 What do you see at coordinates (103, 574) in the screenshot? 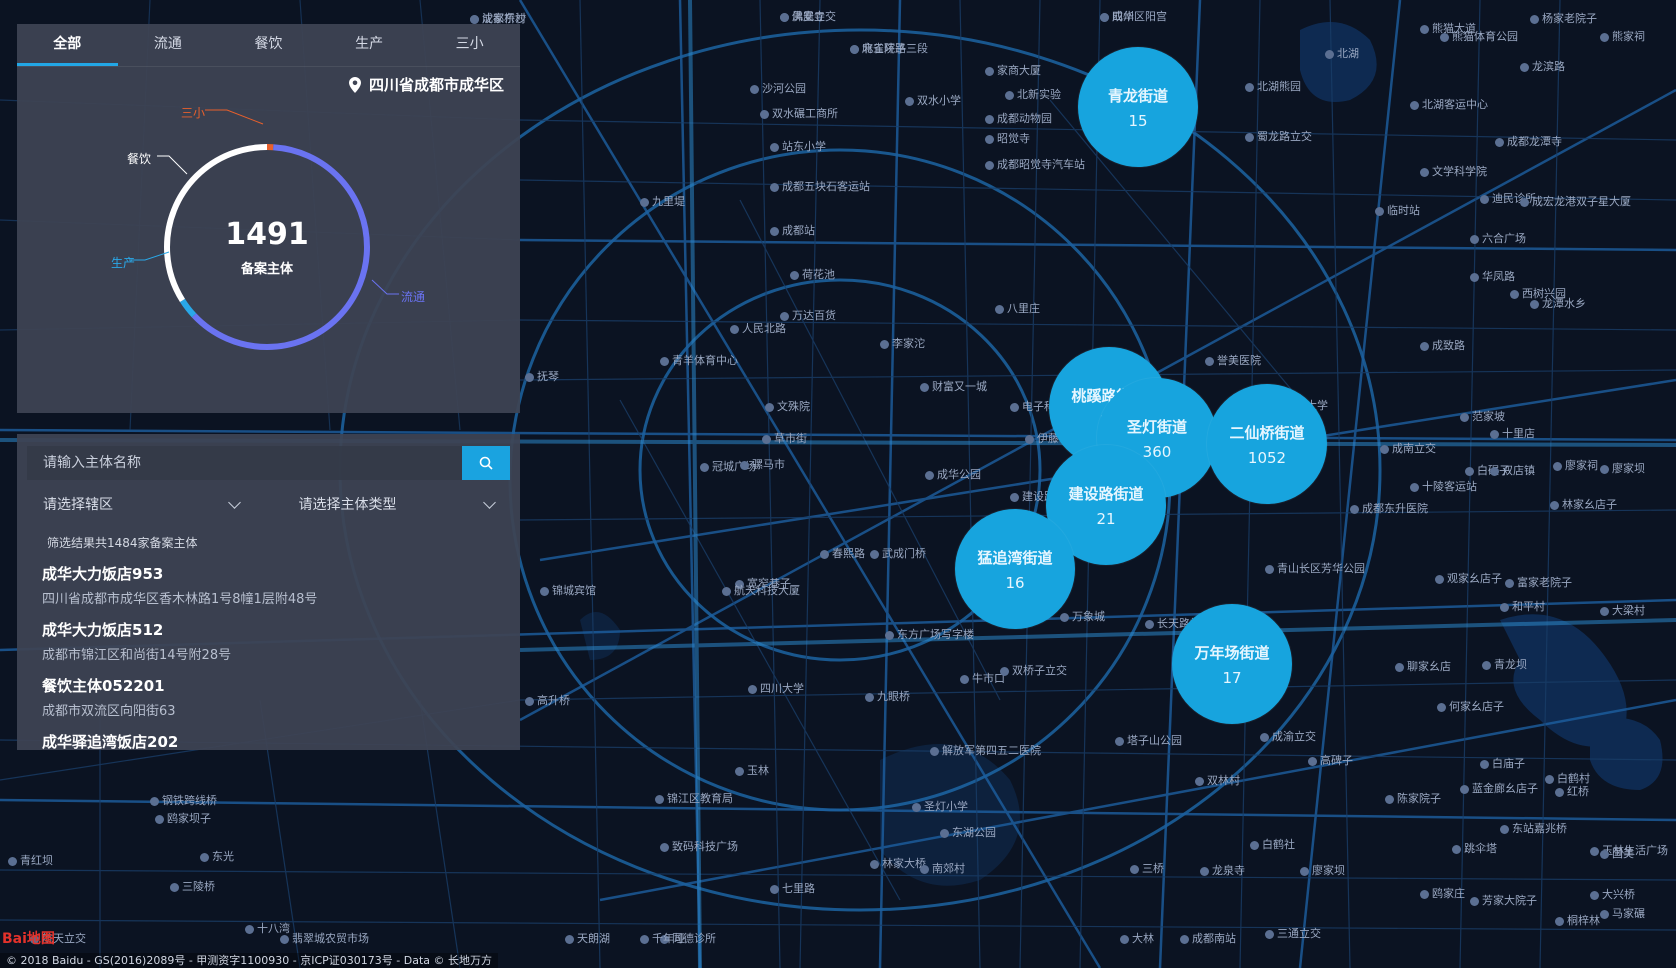
I see `list-item-name: 成华大力饭店953` at bounding box center [103, 574].